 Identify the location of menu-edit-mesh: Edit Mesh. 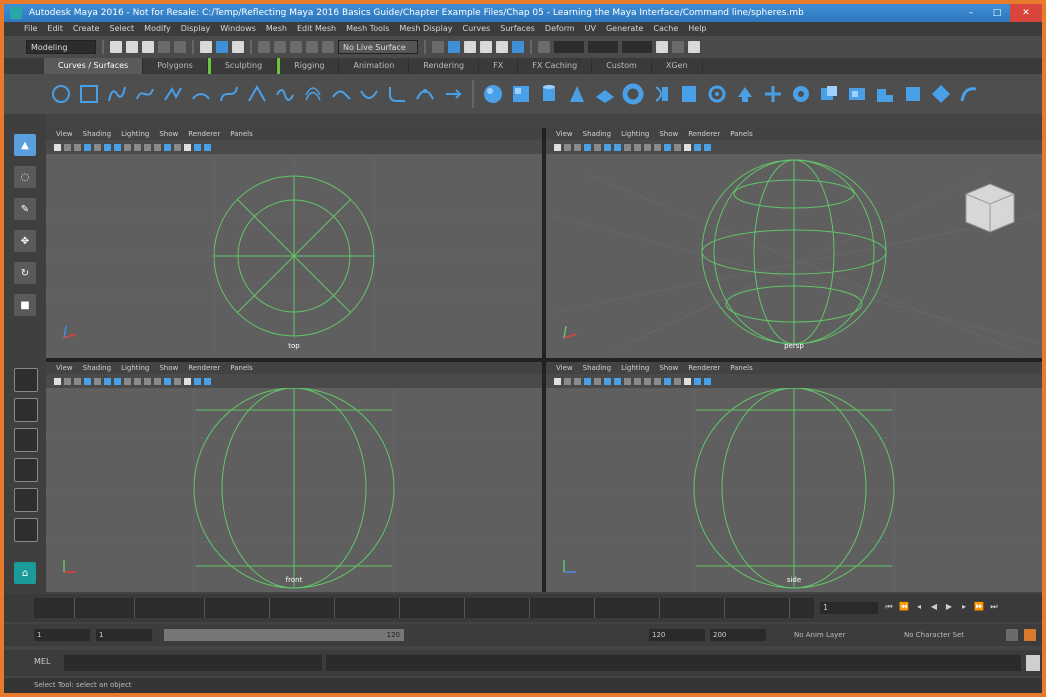
(316, 29).